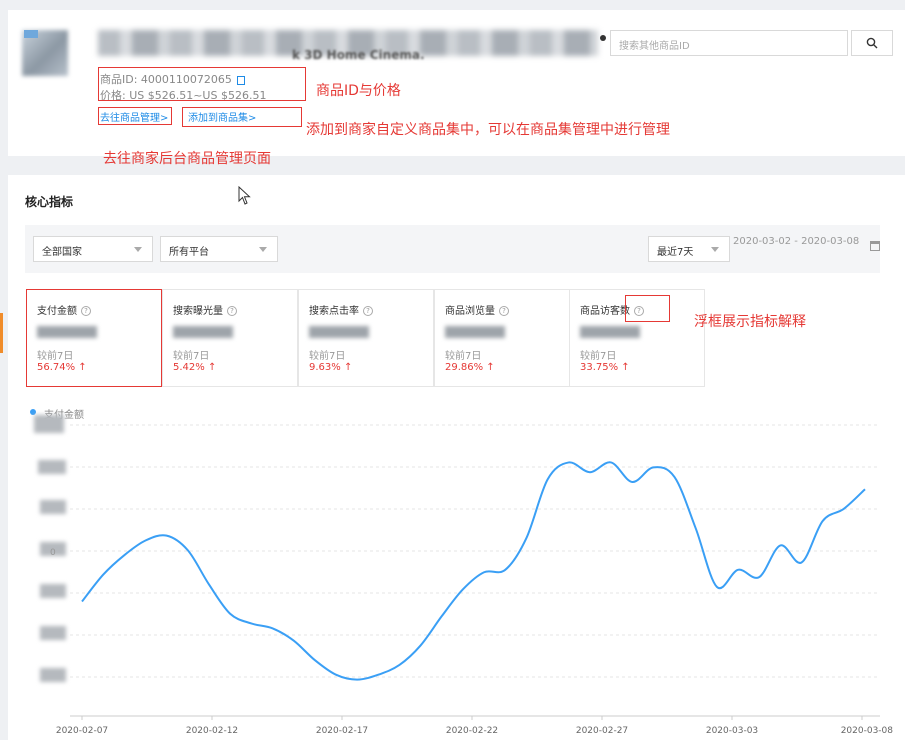 Image resolution: width=905 pixels, height=740 pixels. What do you see at coordinates (472, 731) in the screenshot?
I see `x-tick-label: 2020-02-22` at bounding box center [472, 731].